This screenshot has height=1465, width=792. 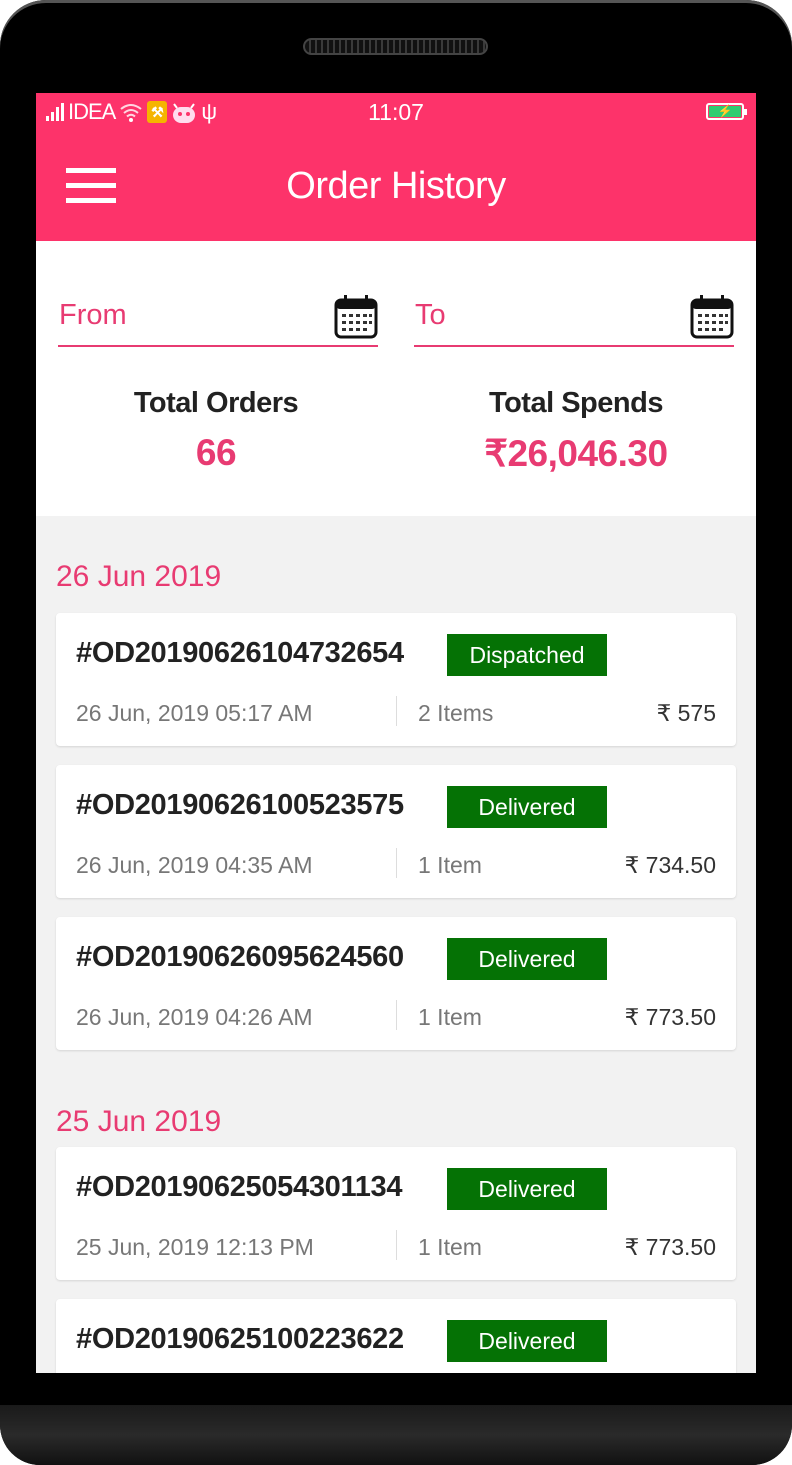 What do you see at coordinates (216, 403) in the screenshot?
I see `total-orders-label: Total Orders` at bounding box center [216, 403].